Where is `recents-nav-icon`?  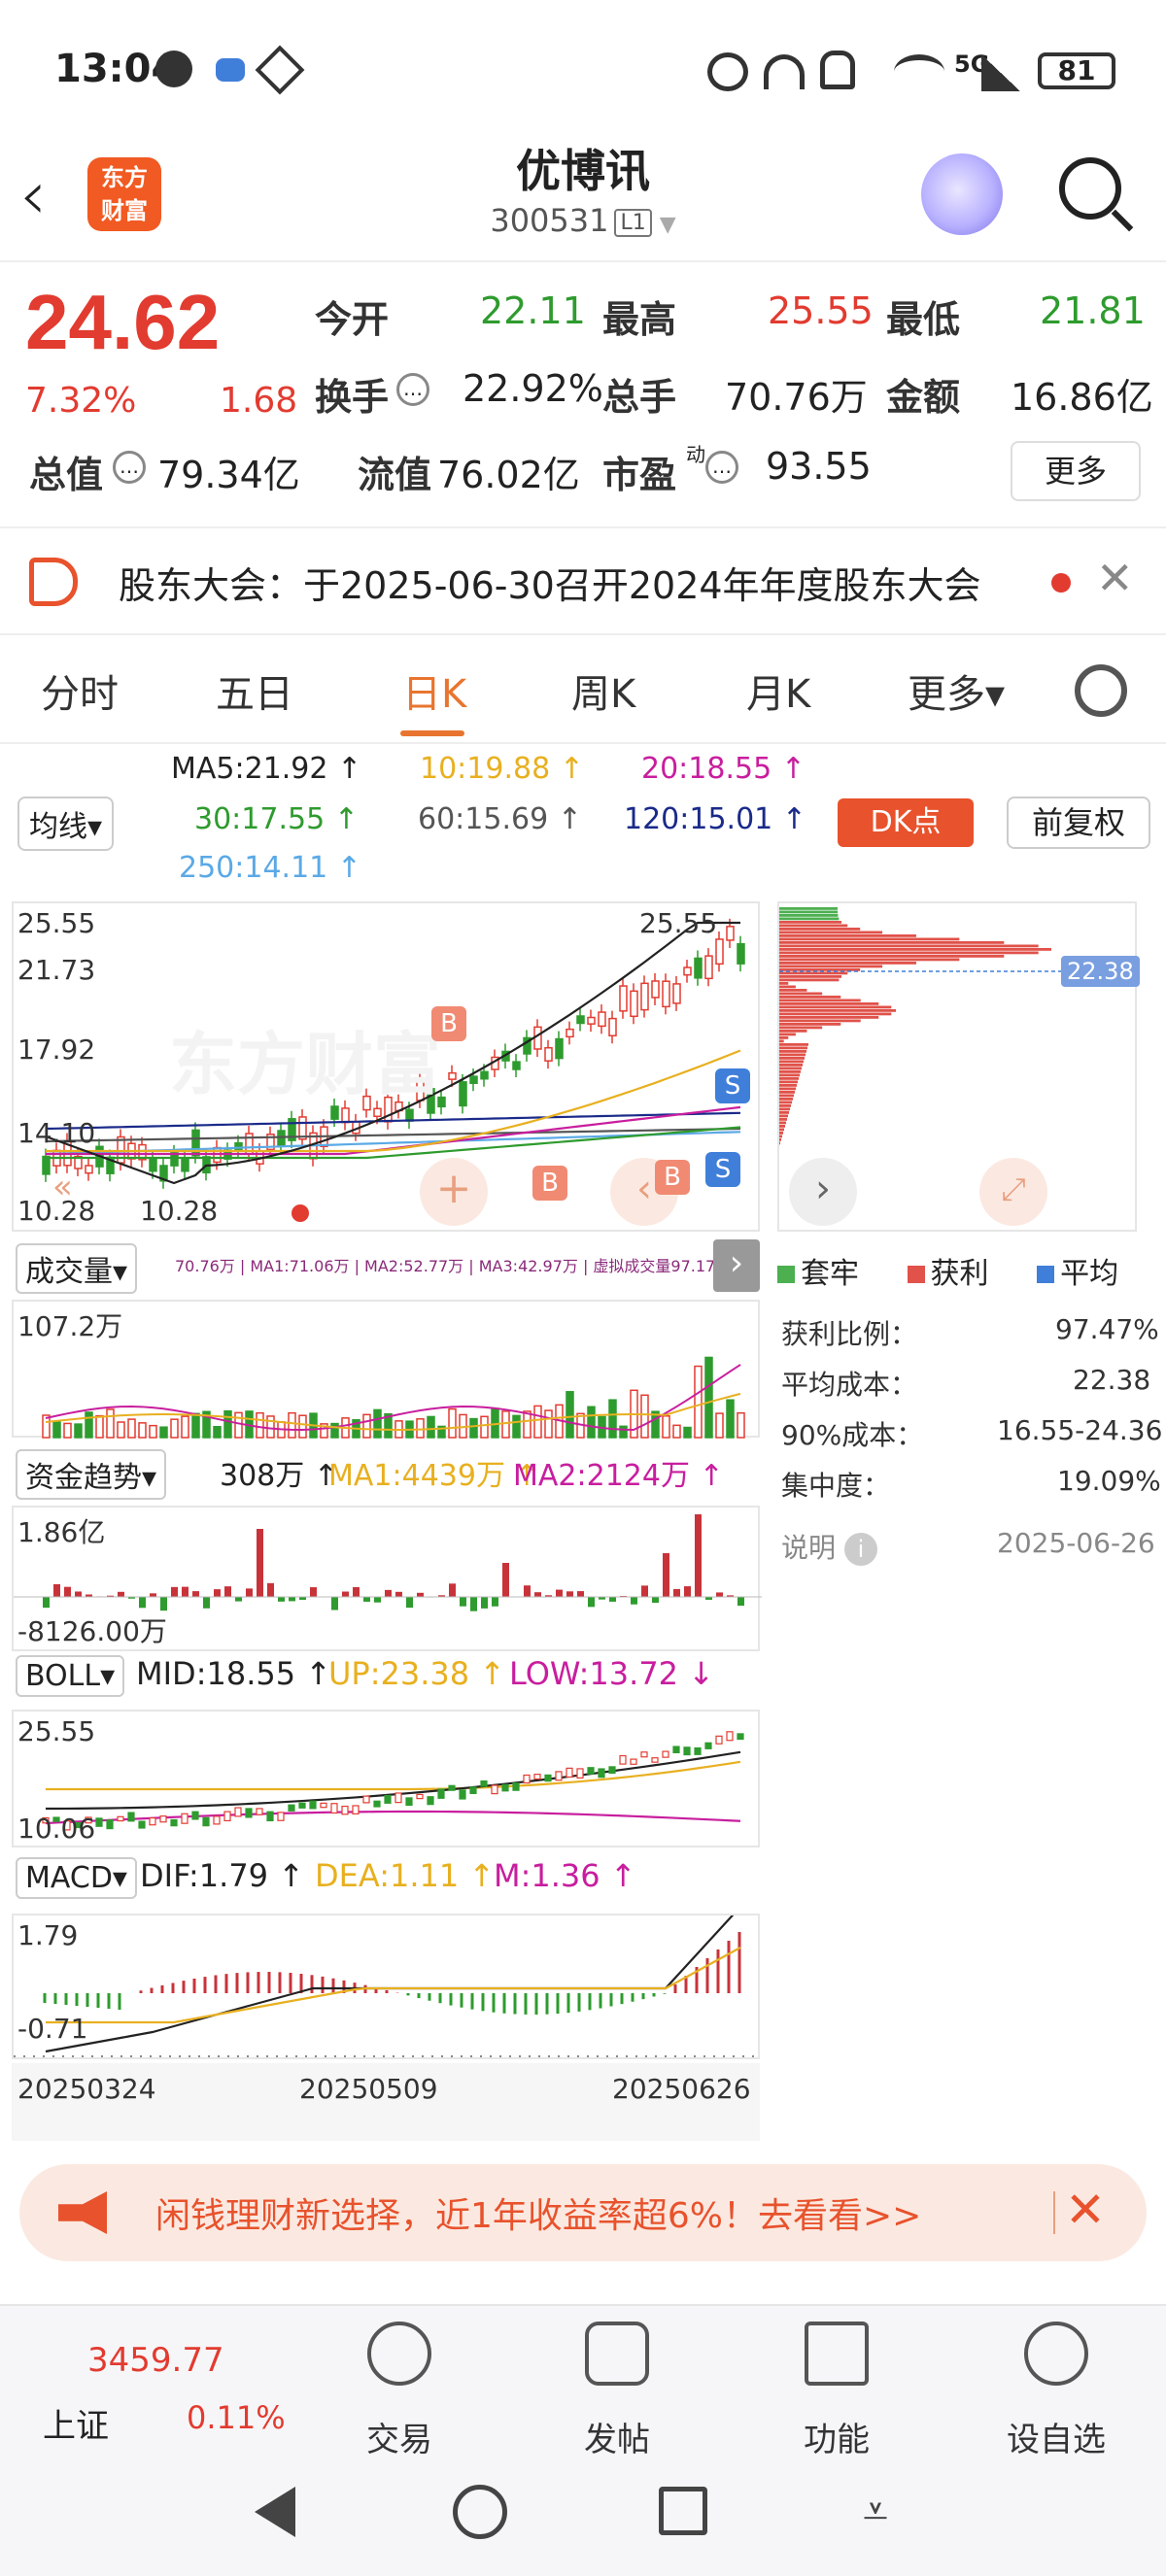
recents-nav-icon is located at coordinates (683, 2511).